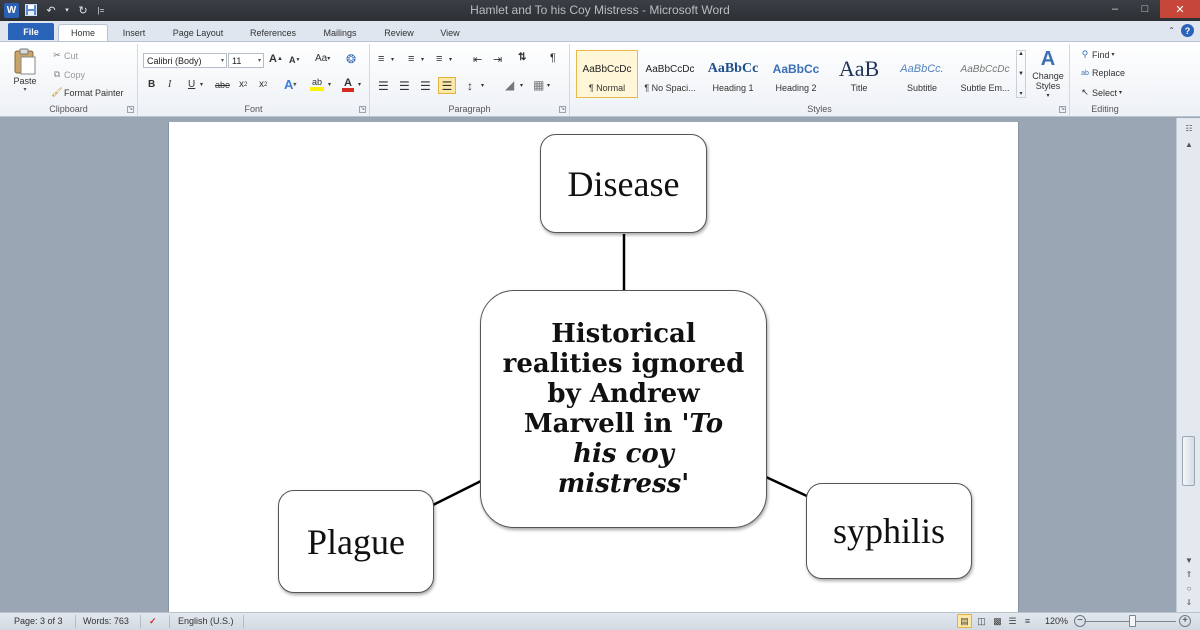  Describe the element at coordinates (399, 32) in the screenshot. I see `tab-review: Review` at that location.